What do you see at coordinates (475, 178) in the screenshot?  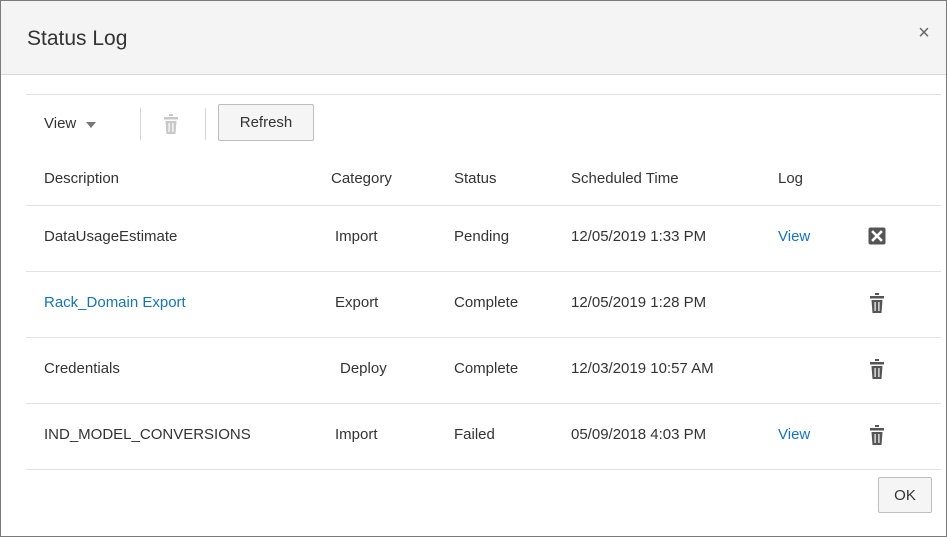 I see `column-header-status: Status` at bounding box center [475, 178].